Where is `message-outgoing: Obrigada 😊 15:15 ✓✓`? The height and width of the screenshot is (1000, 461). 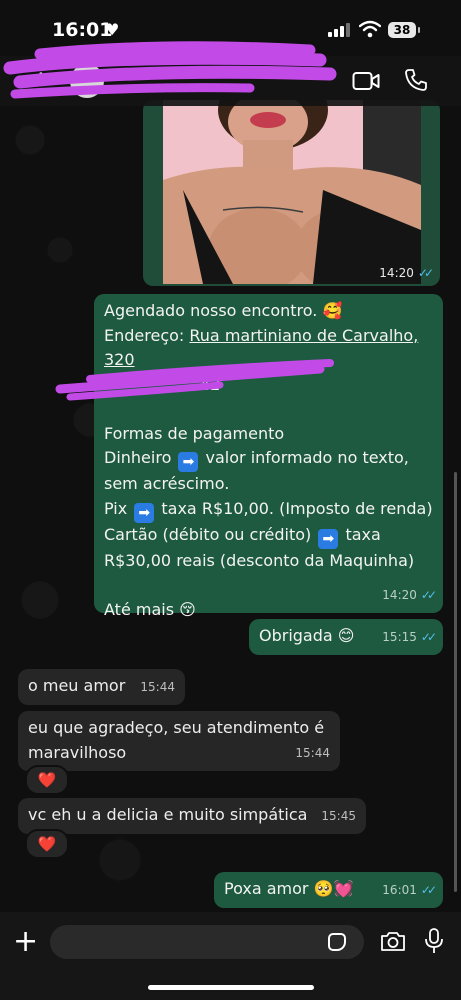 message-outgoing: Obrigada 😊 15:15 ✓✓ is located at coordinates (346, 637).